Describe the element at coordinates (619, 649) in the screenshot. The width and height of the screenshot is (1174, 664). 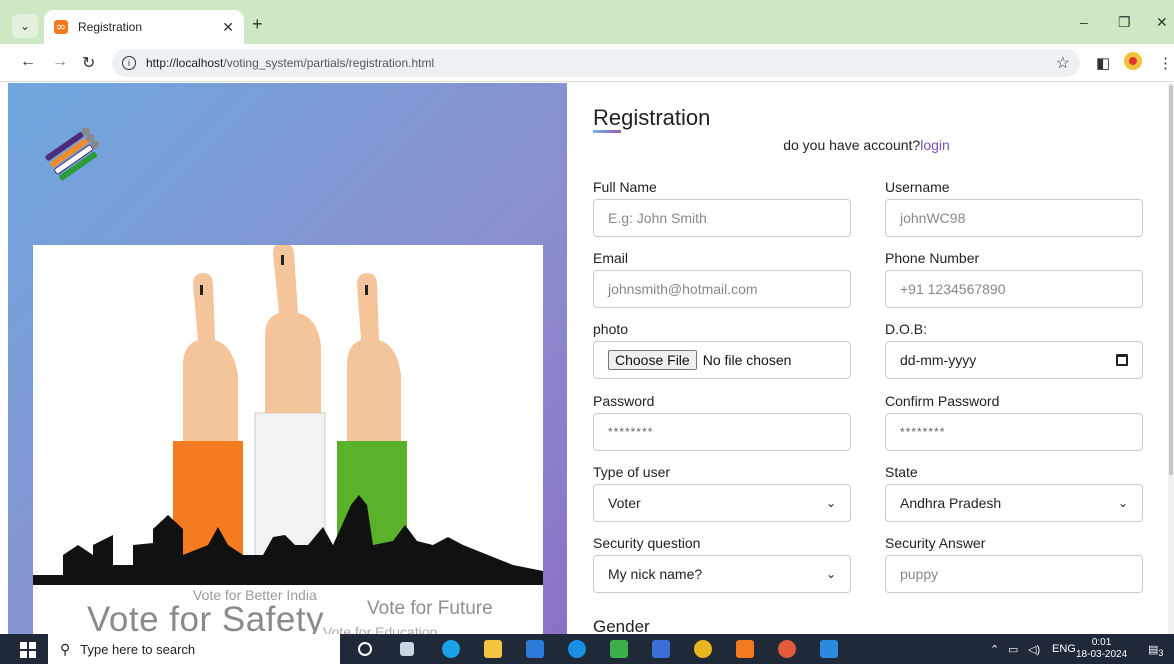
I see `store-icon` at that location.